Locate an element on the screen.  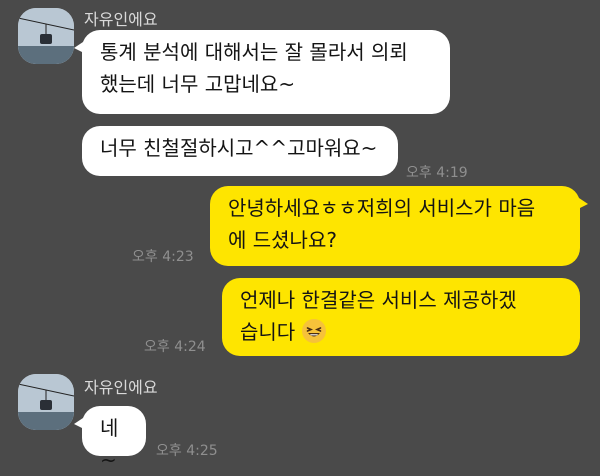
message-text: 네~ is located at coordinates (109, 444).